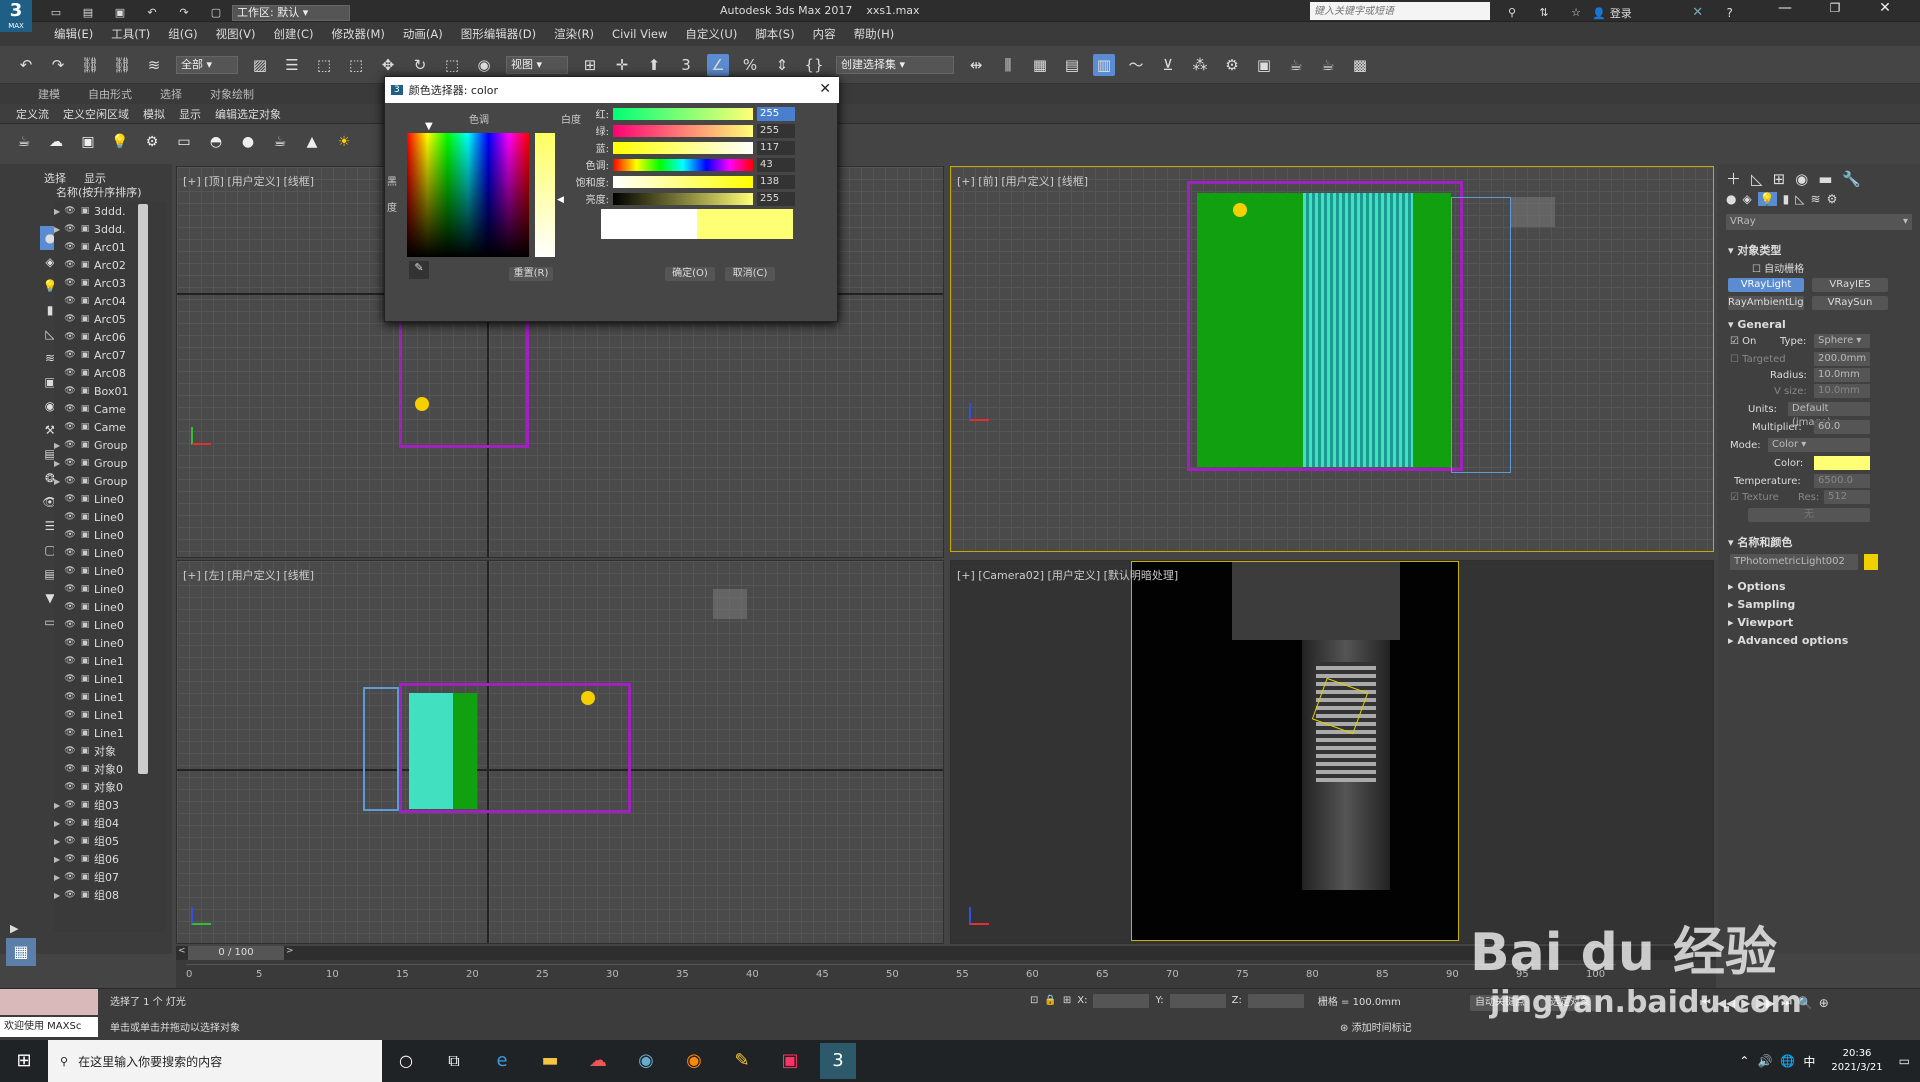 This screenshot has width=1920, height=1082. I want to click on list-item: 👁 ▣ Came, so click(110, 409).